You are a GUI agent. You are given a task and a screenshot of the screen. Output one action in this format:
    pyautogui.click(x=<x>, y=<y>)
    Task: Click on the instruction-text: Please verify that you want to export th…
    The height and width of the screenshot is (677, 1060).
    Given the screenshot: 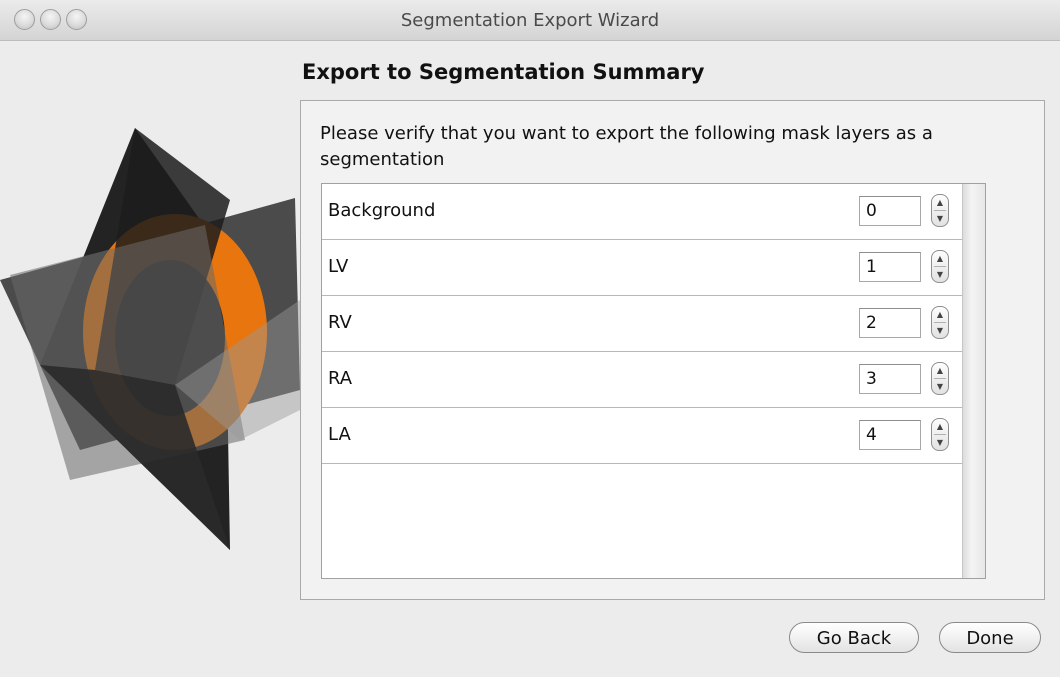 What is the action you would take?
    pyautogui.click(x=626, y=146)
    